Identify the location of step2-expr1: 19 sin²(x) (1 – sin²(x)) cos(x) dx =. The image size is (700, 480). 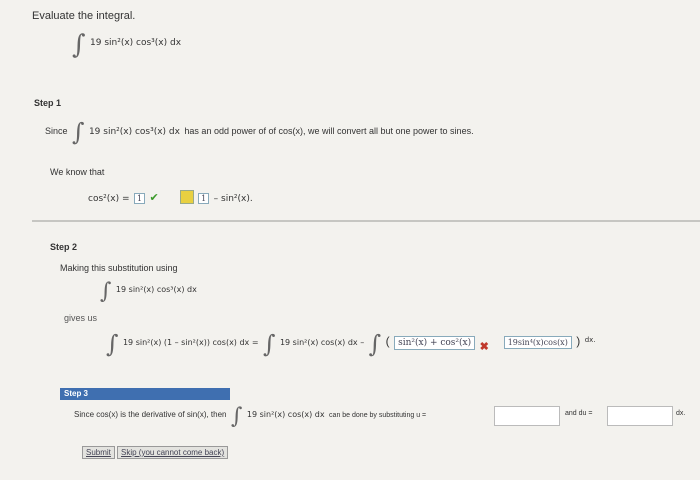
(190, 342).